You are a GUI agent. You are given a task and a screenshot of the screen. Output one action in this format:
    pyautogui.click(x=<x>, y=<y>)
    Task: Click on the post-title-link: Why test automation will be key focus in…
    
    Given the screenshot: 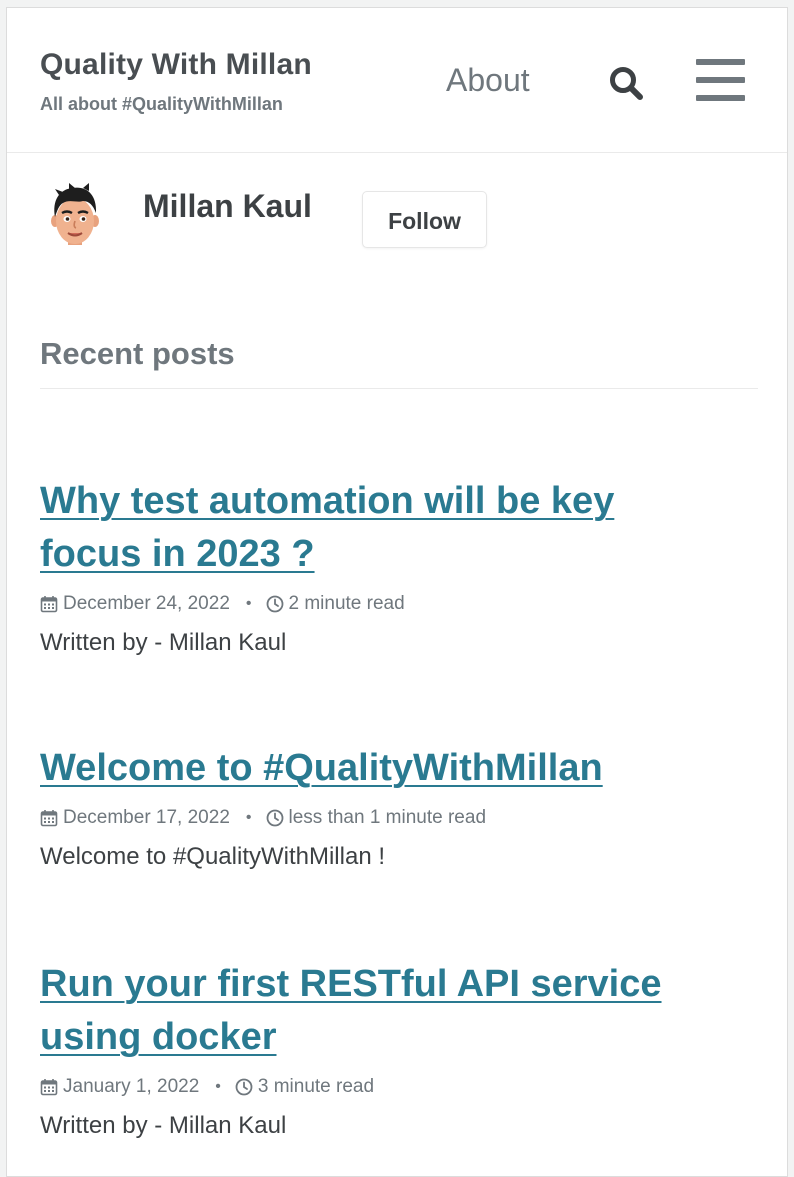 What is the action you would take?
    pyautogui.click(x=400, y=528)
    